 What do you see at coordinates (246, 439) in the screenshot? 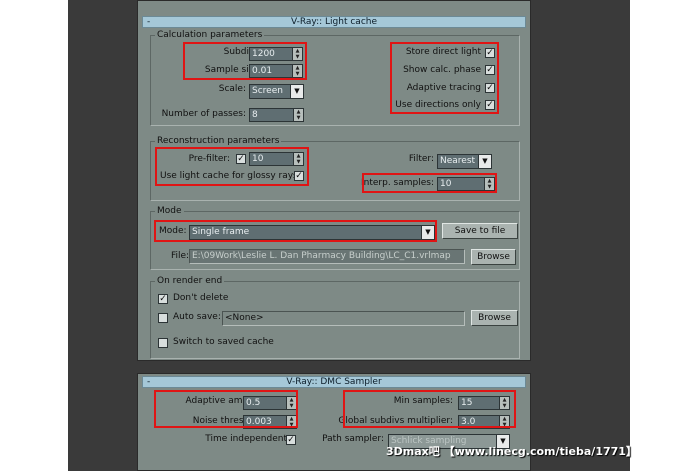
I see `time-independent-label: Time independent` at bounding box center [246, 439].